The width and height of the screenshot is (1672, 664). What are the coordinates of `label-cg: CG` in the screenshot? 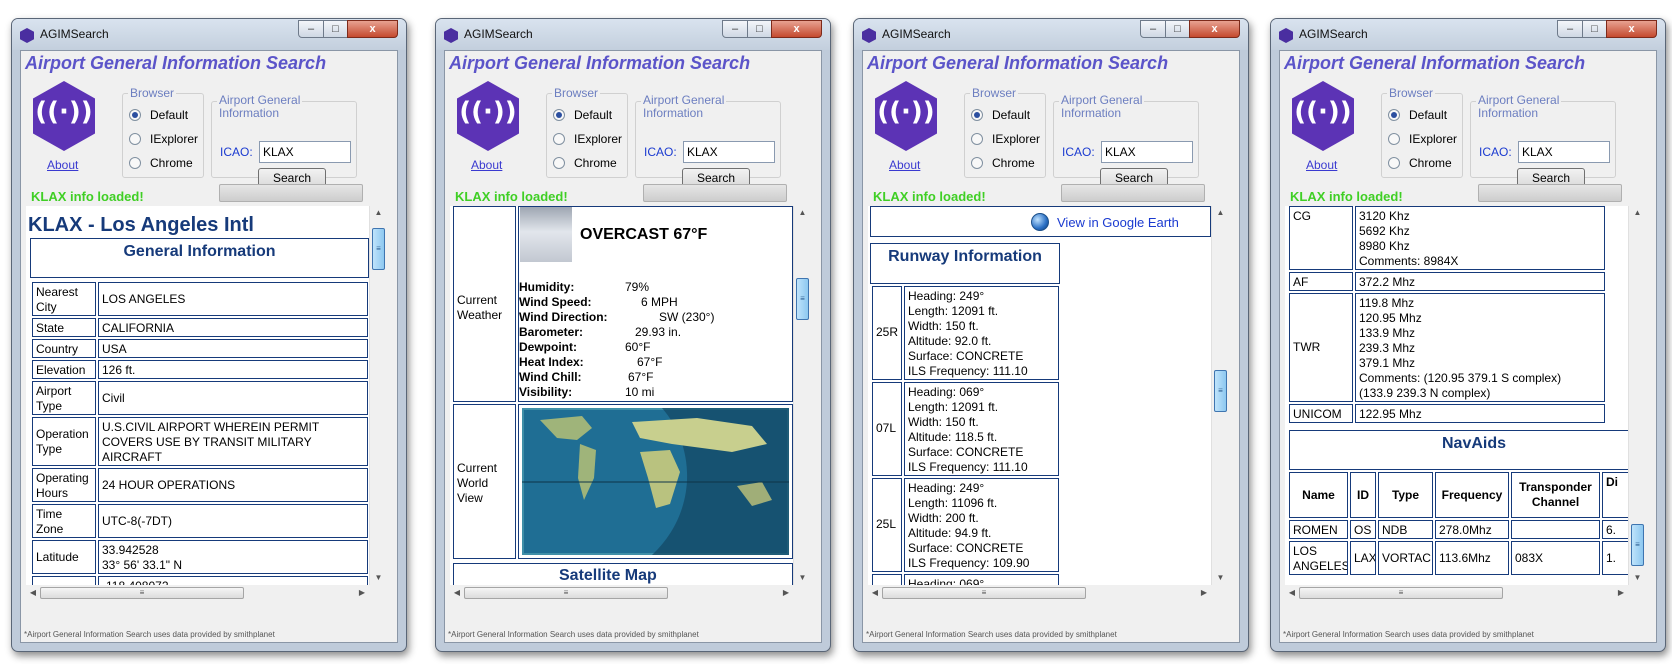 It's located at (1321, 238).